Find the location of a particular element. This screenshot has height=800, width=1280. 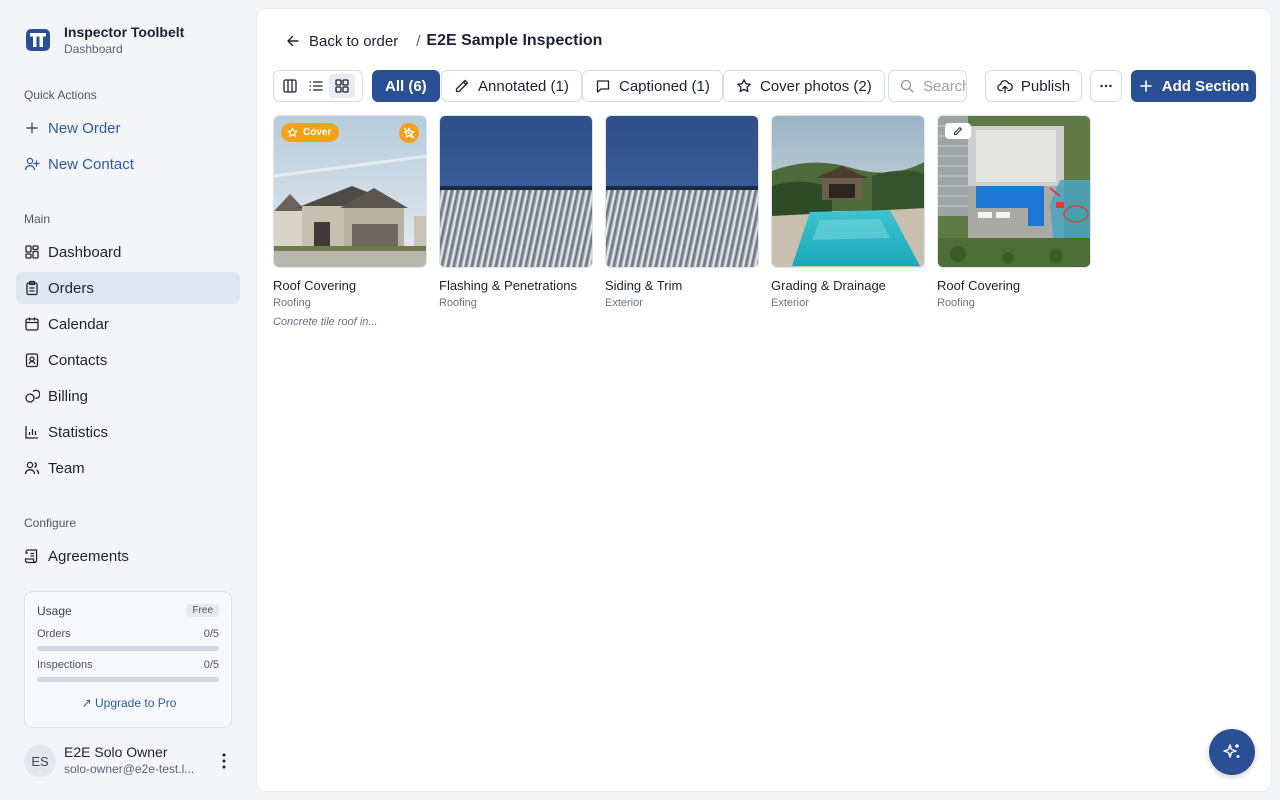

columns-view-icon is located at coordinates (290, 86).